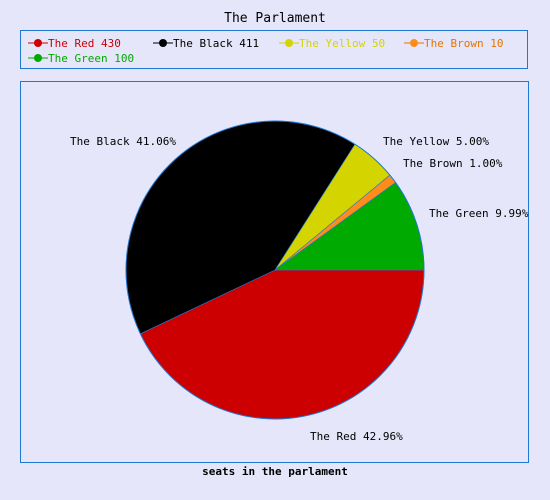  What do you see at coordinates (123, 141) in the screenshot?
I see `slice-label-the-black: The Black 41.06%` at bounding box center [123, 141].